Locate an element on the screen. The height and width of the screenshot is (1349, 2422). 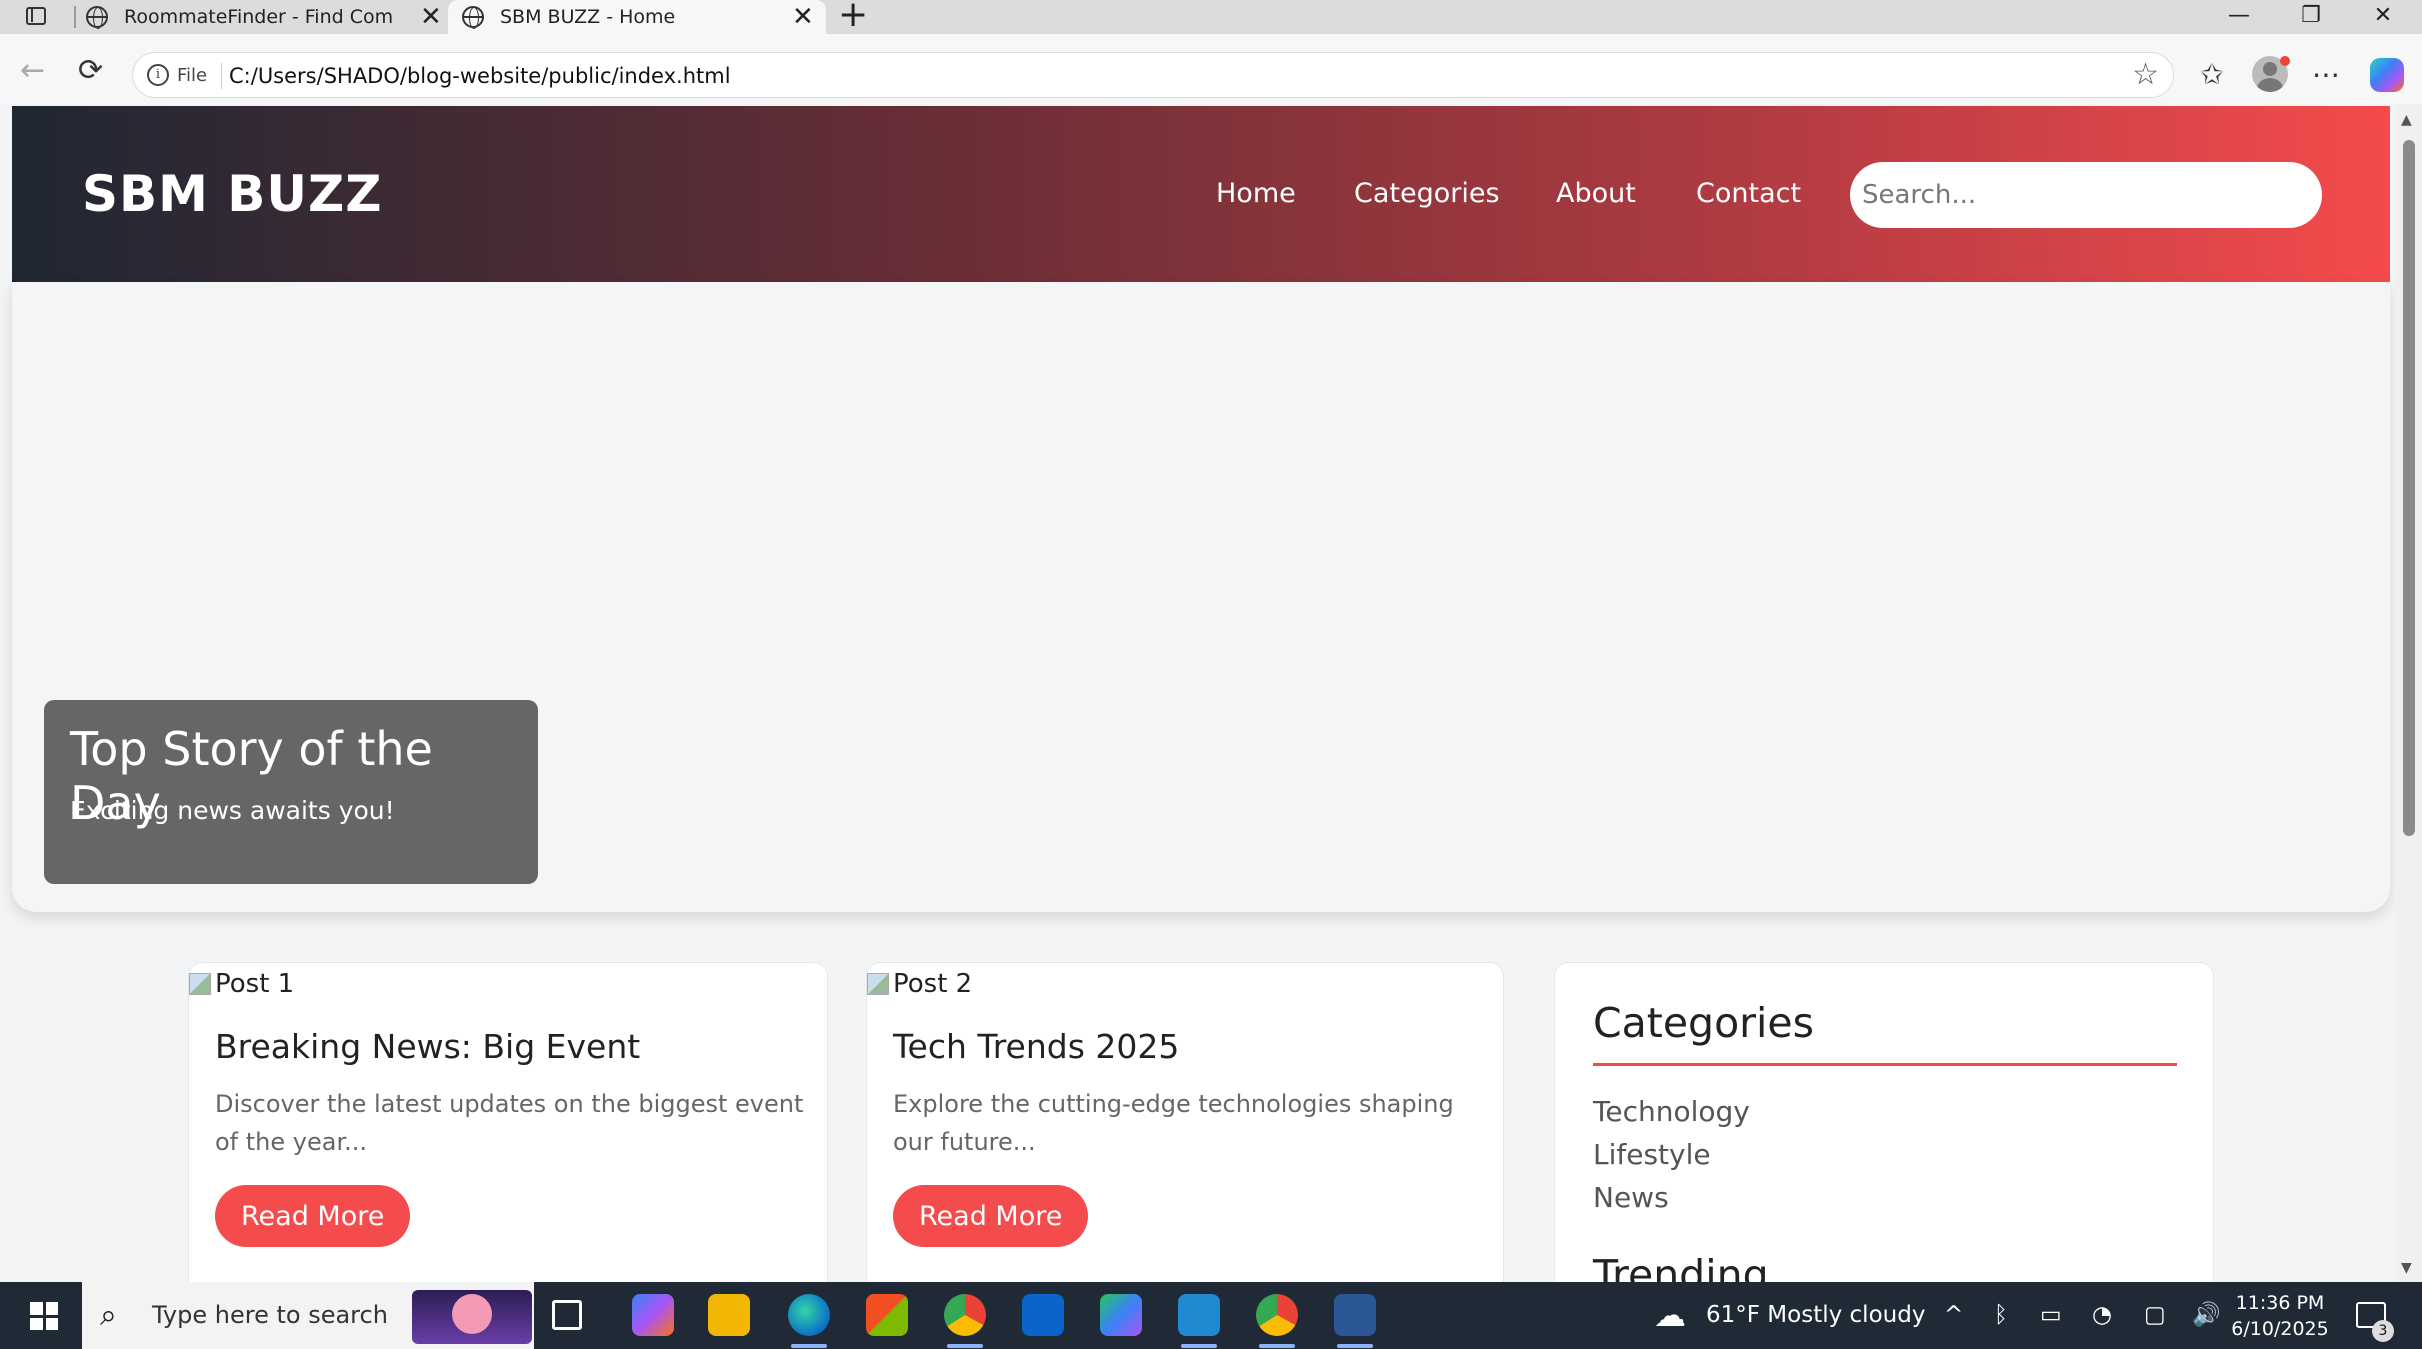
tray-chevron-icon: ^ is located at coordinates (1953, 1315).